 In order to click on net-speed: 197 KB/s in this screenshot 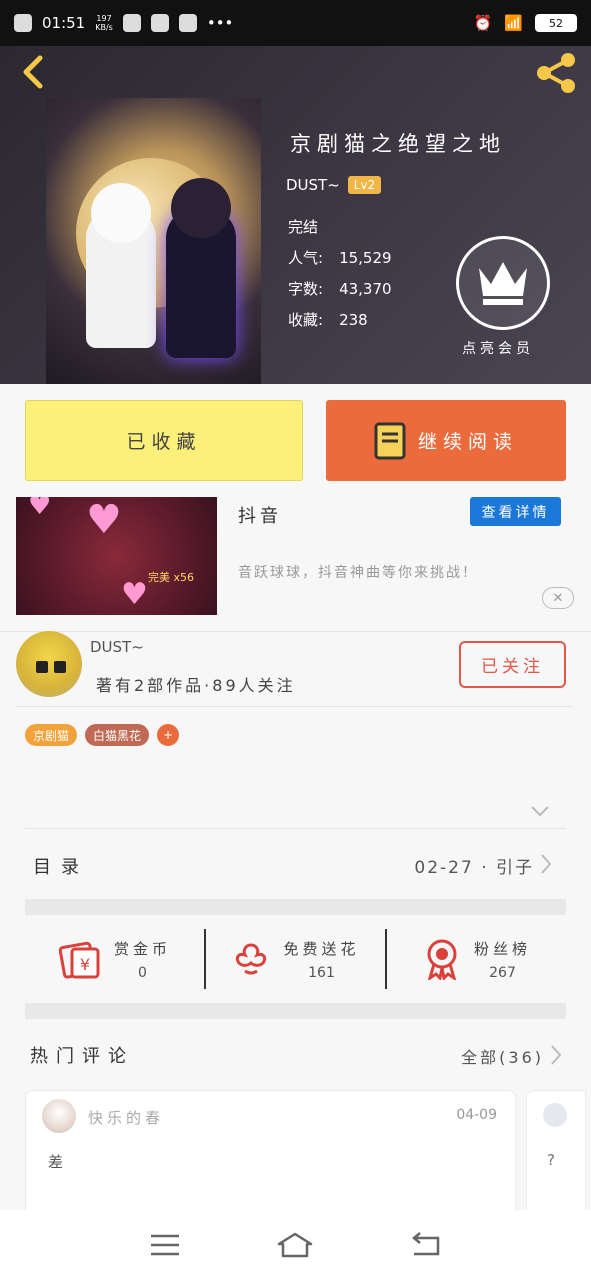, I will do `click(104, 23)`.